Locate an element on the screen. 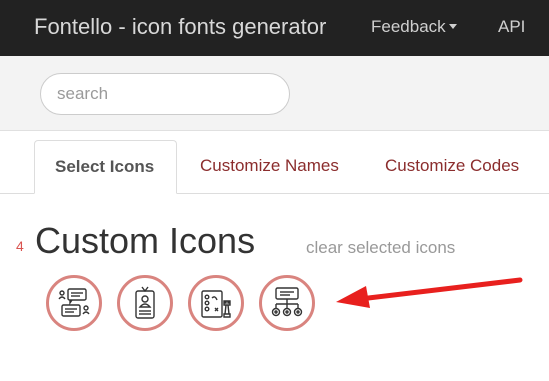  section-title: Custom Icons is located at coordinates (145, 240).